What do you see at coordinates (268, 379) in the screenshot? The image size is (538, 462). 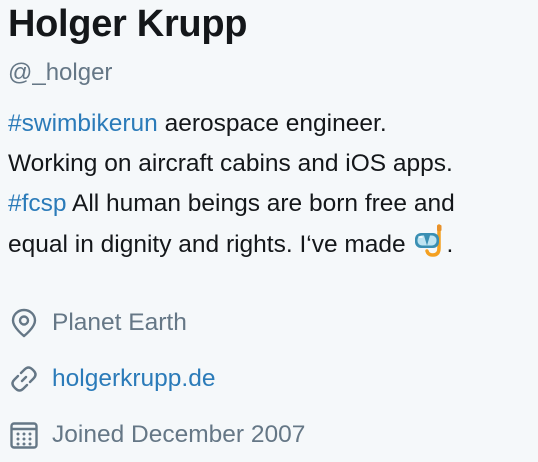 I see `profile-website: holgerkrupp.de` at bounding box center [268, 379].